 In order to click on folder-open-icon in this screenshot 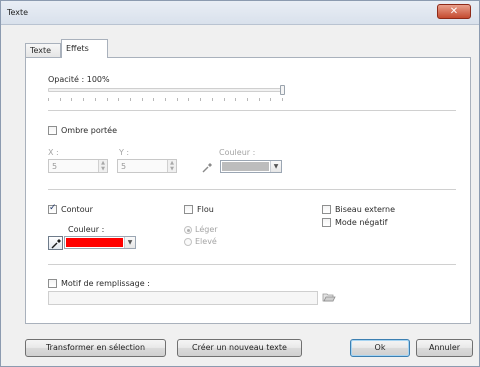, I will do `click(329, 297)`.